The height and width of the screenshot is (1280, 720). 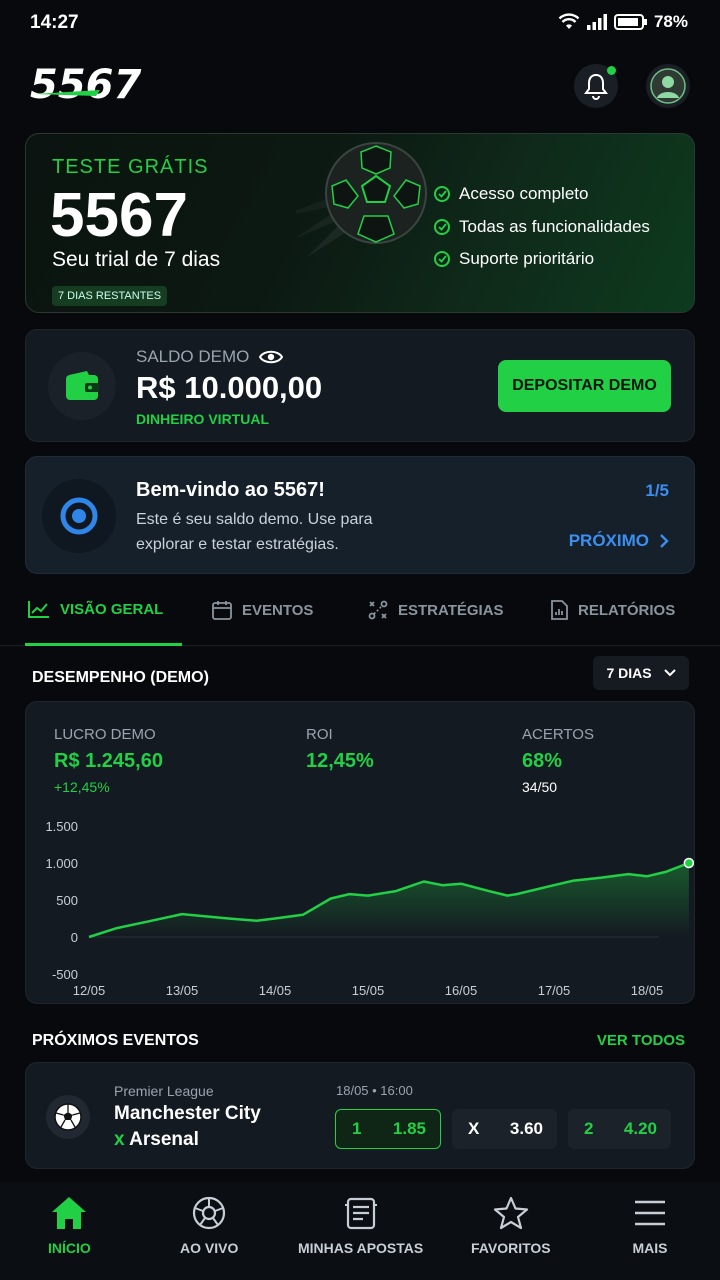 What do you see at coordinates (82, 385) in the screenshot?
I see `wallet-icon` at bounding box center [82, 385].